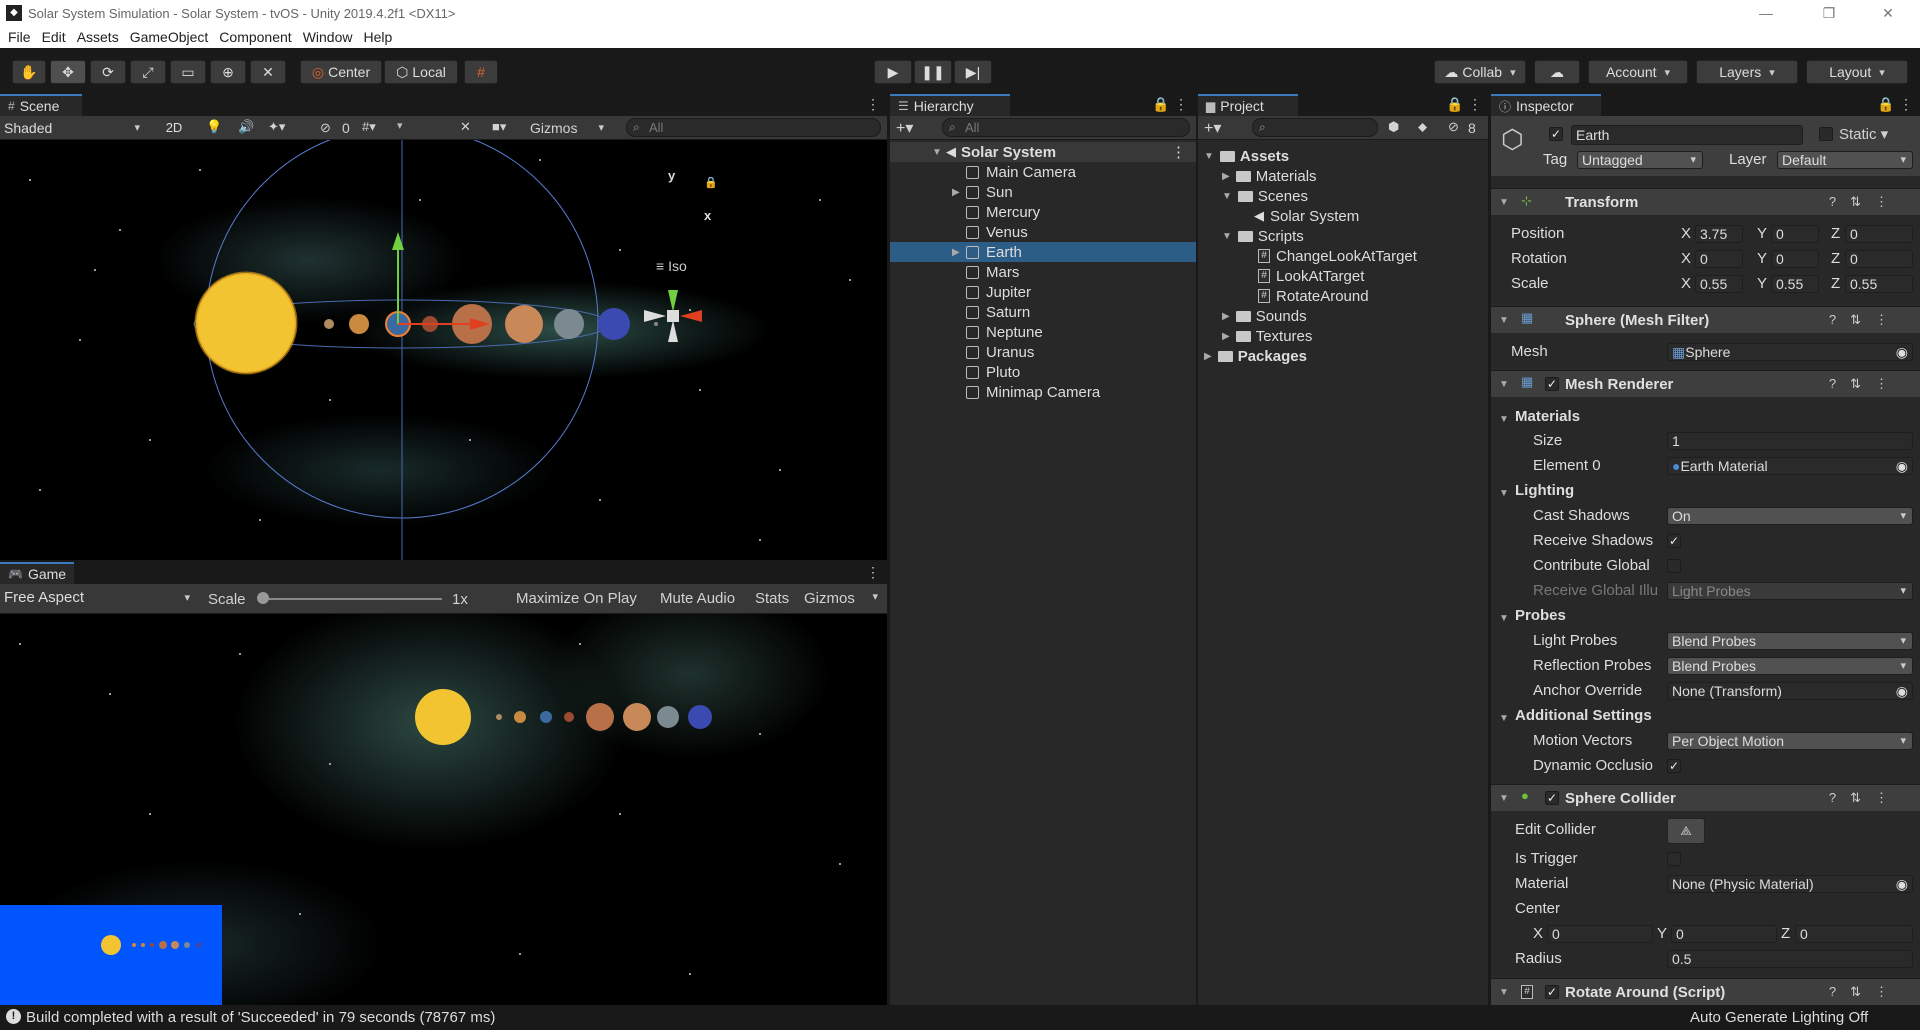 This screenshot has width=1920, height=1030. I want to click on position-y-input: 0, so click(1795, 234).